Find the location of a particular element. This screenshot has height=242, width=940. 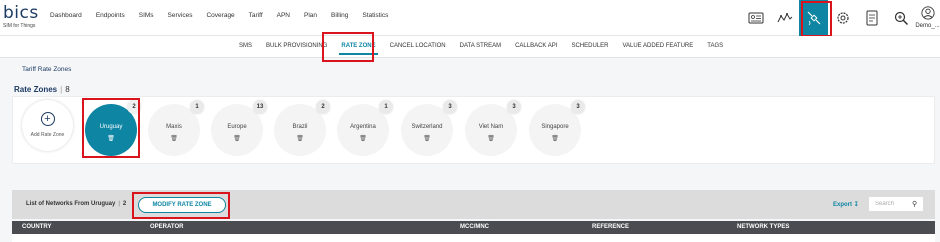

plus-icon: + is located at coordinates (47, 119).